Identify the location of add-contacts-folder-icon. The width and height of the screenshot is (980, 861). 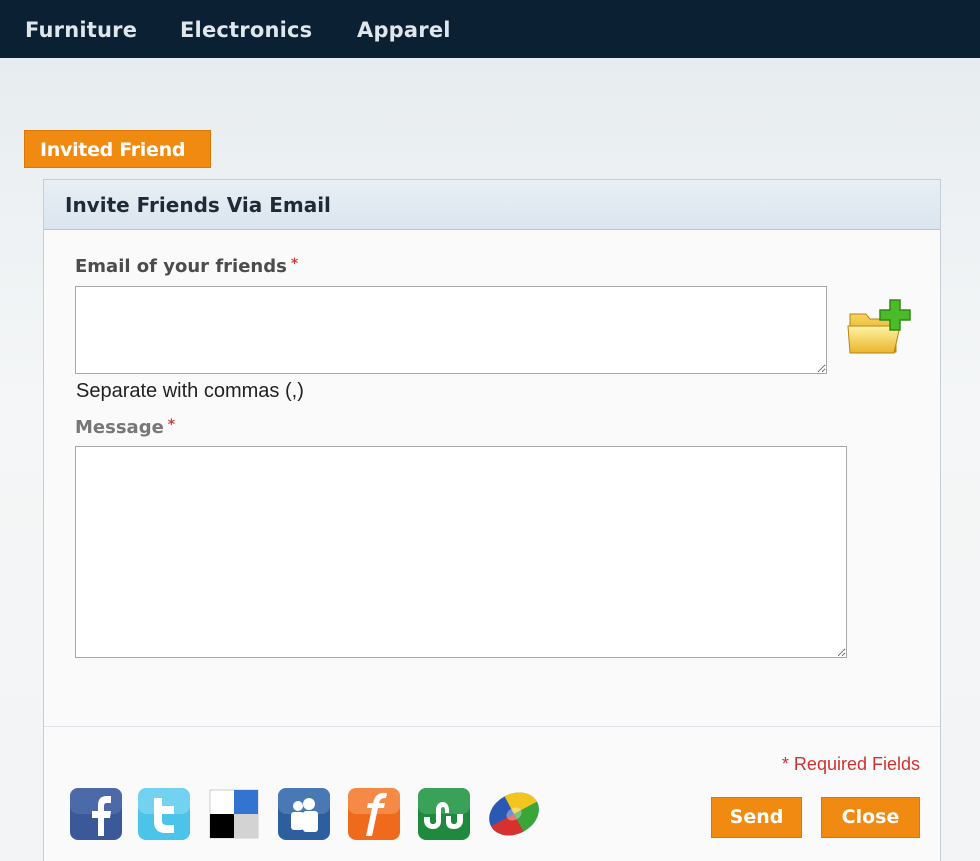
(879, 327).